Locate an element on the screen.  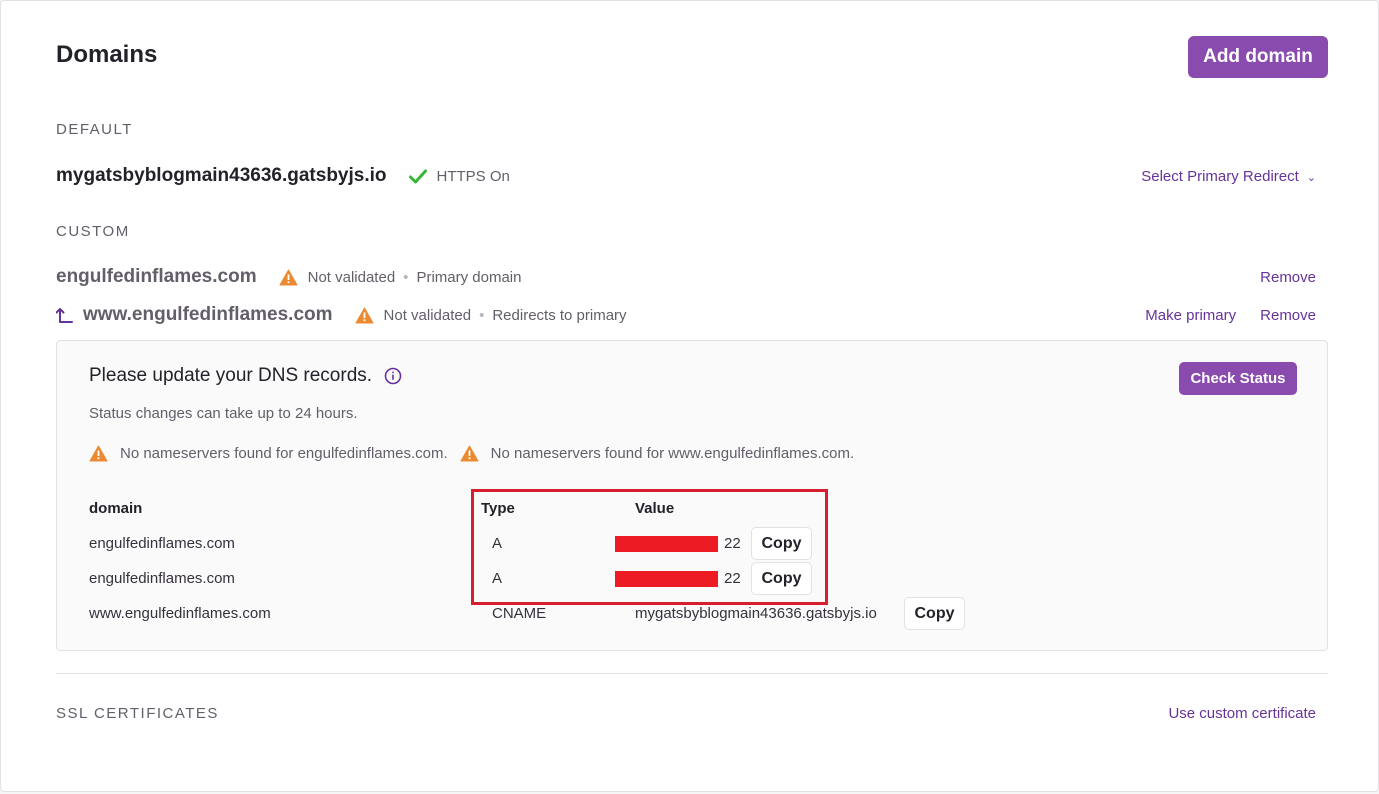
chevron-down-icon: ⌄ is located at coordinates (1311, 177).